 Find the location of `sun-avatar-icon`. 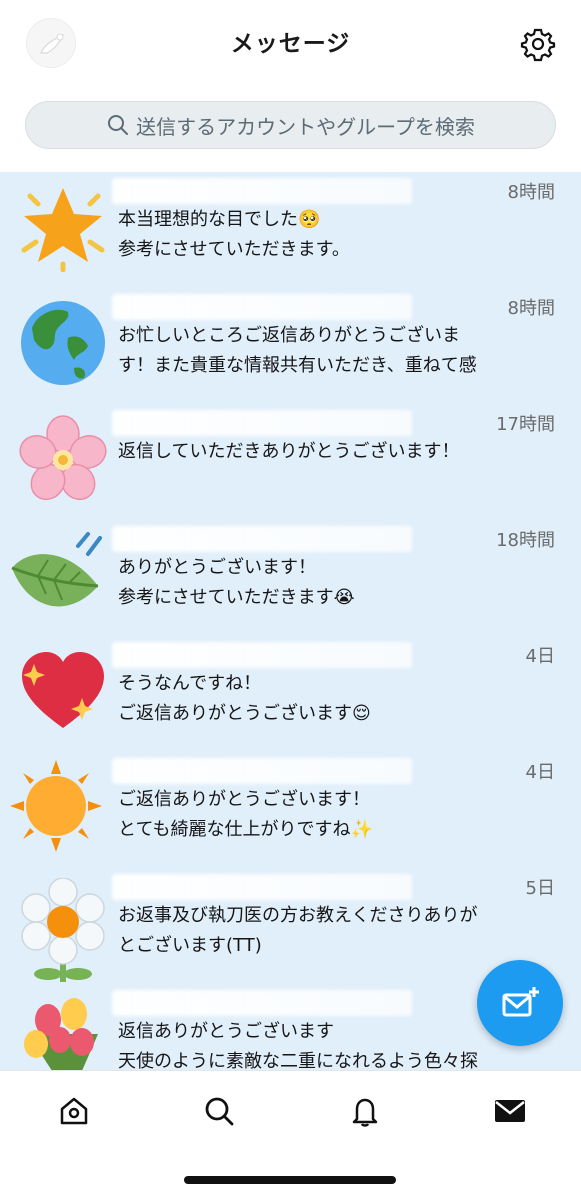

sun-avatar-icon is located at coordinates (59, 806).